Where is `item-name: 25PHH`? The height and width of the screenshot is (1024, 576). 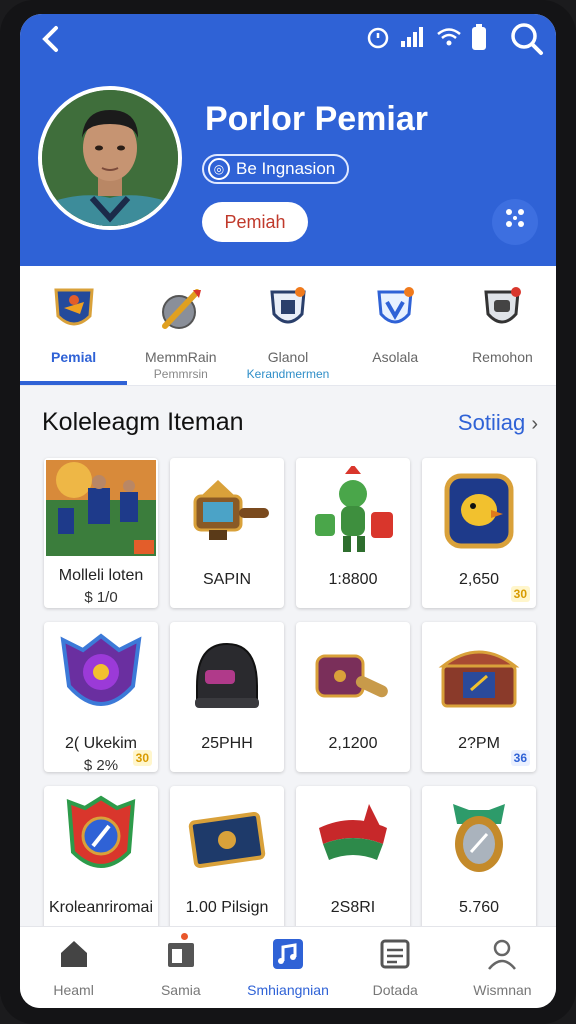 item-name: 25PHH is located at coordinates (227, 743).